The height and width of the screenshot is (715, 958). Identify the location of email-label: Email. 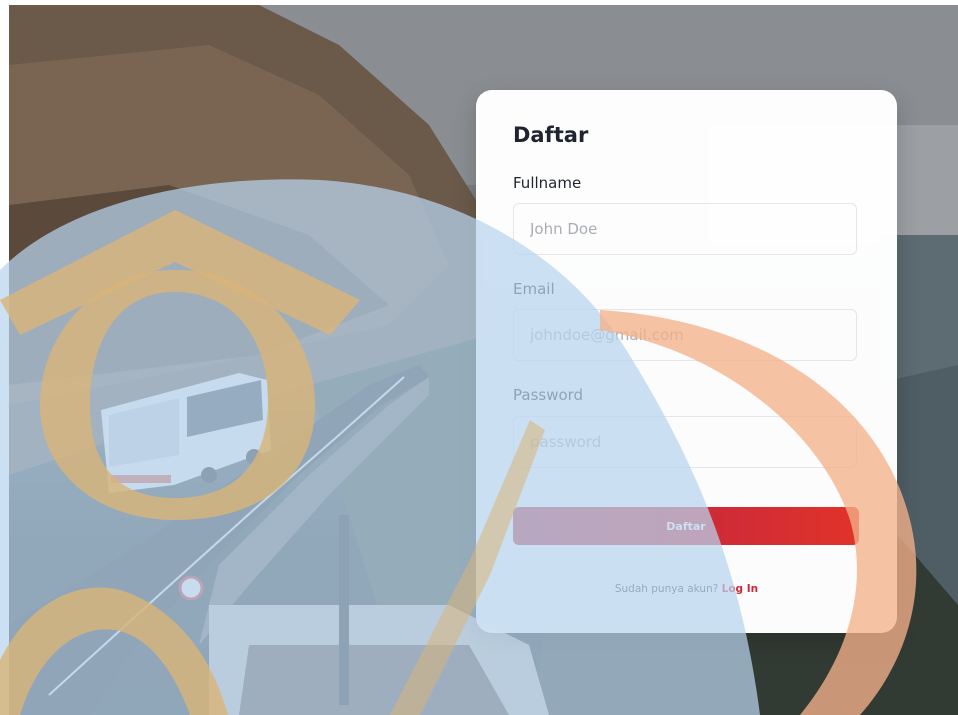
(534, 289).